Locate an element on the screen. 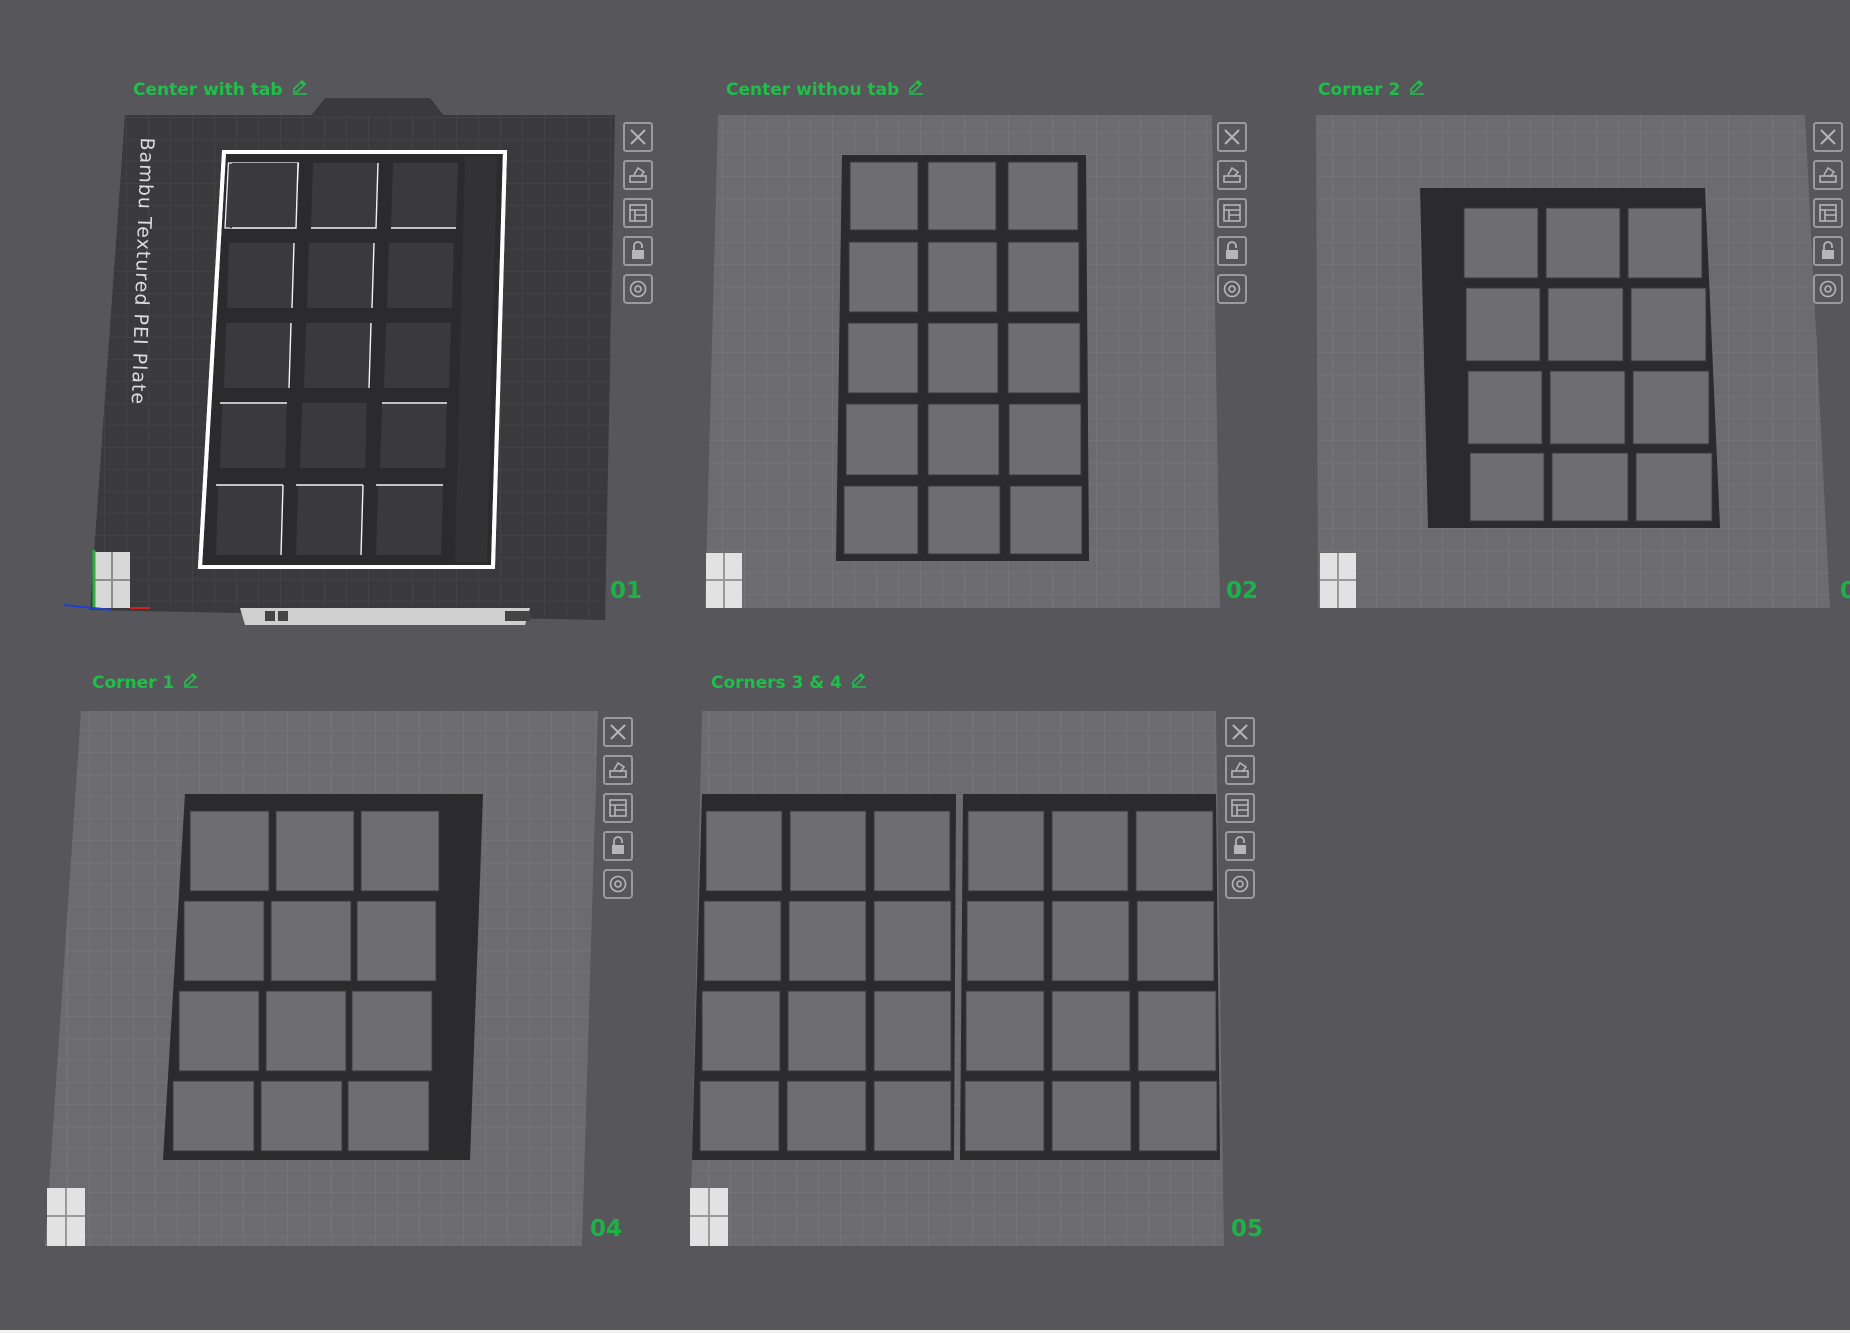 This screenshot has width=1850, height=1333. plate-05-part-right is located at coordinates (1090, 977).